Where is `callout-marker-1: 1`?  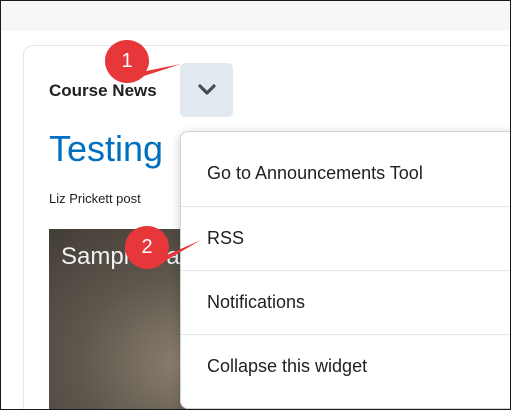 callout-marker-1: 1 is located at coordinates (142, 63).